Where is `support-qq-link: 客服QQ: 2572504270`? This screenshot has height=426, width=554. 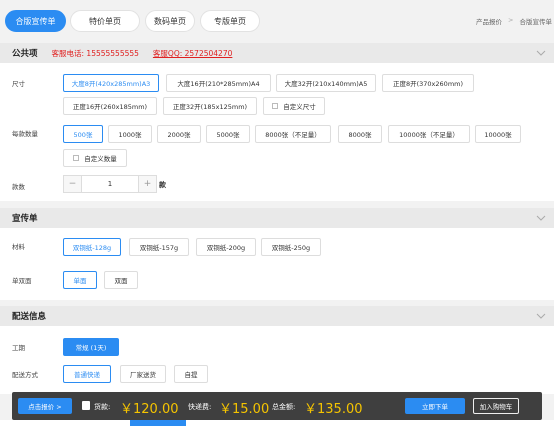
support-qq-link: 客服QQ: 2572504270 is located at coordinates (192, 53).